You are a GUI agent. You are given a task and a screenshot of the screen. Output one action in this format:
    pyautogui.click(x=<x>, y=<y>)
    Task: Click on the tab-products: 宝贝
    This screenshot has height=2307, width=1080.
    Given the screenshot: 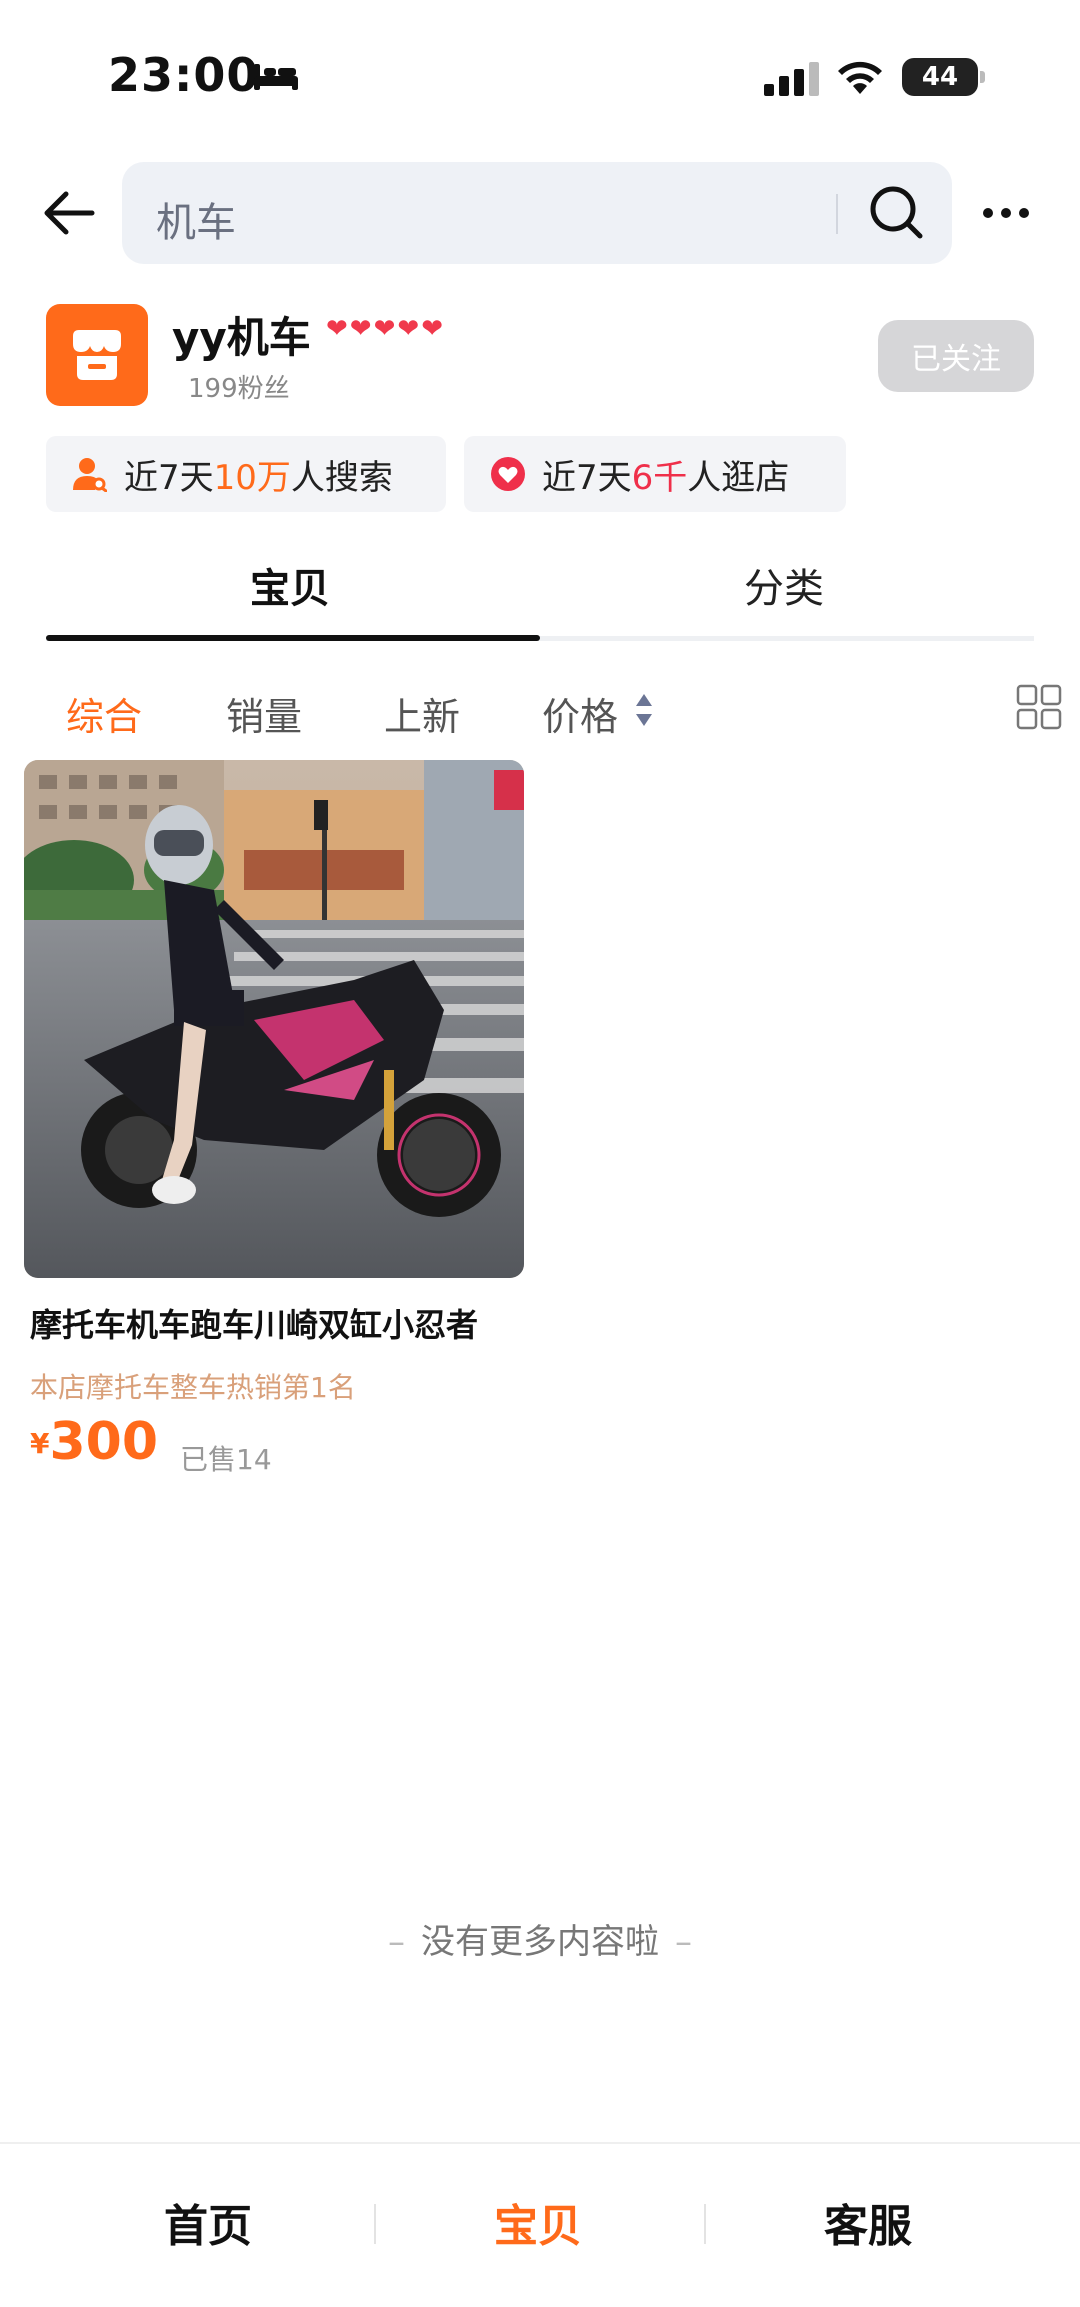 What is the action you would take?
    pyautogui.click(x=290, y=585)
    